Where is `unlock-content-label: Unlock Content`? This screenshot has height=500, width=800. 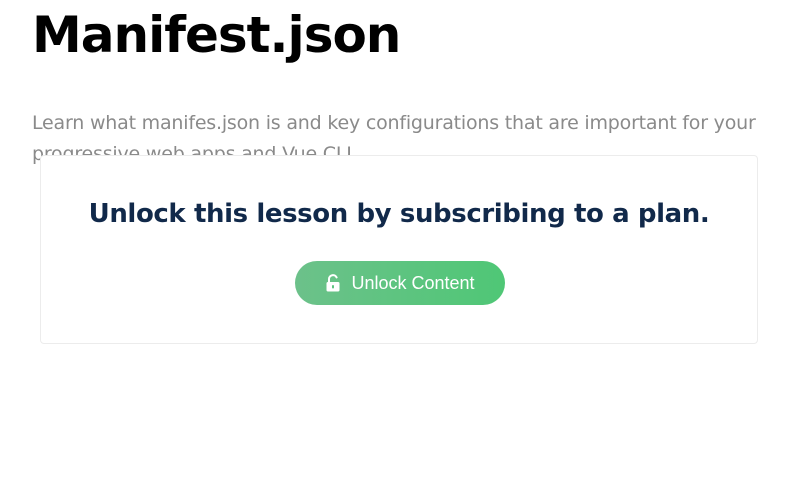
unlock-content-label: Unlock Content is located at coordinates (413, 282).